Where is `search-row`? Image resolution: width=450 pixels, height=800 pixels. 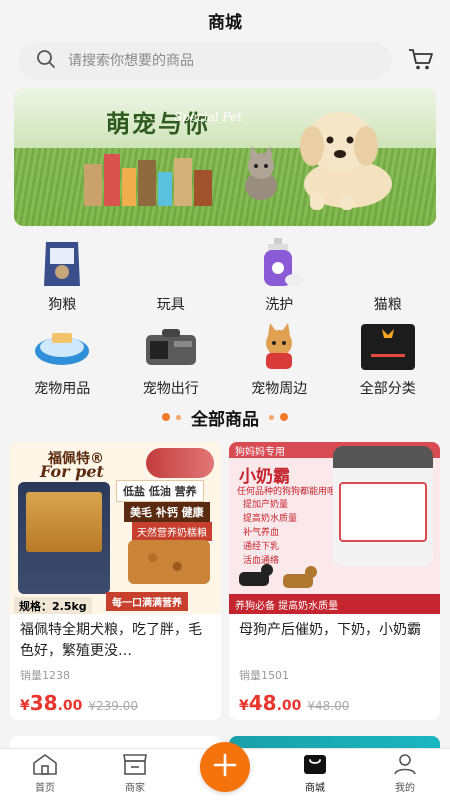
search-row is located at coordinates (225, 61).